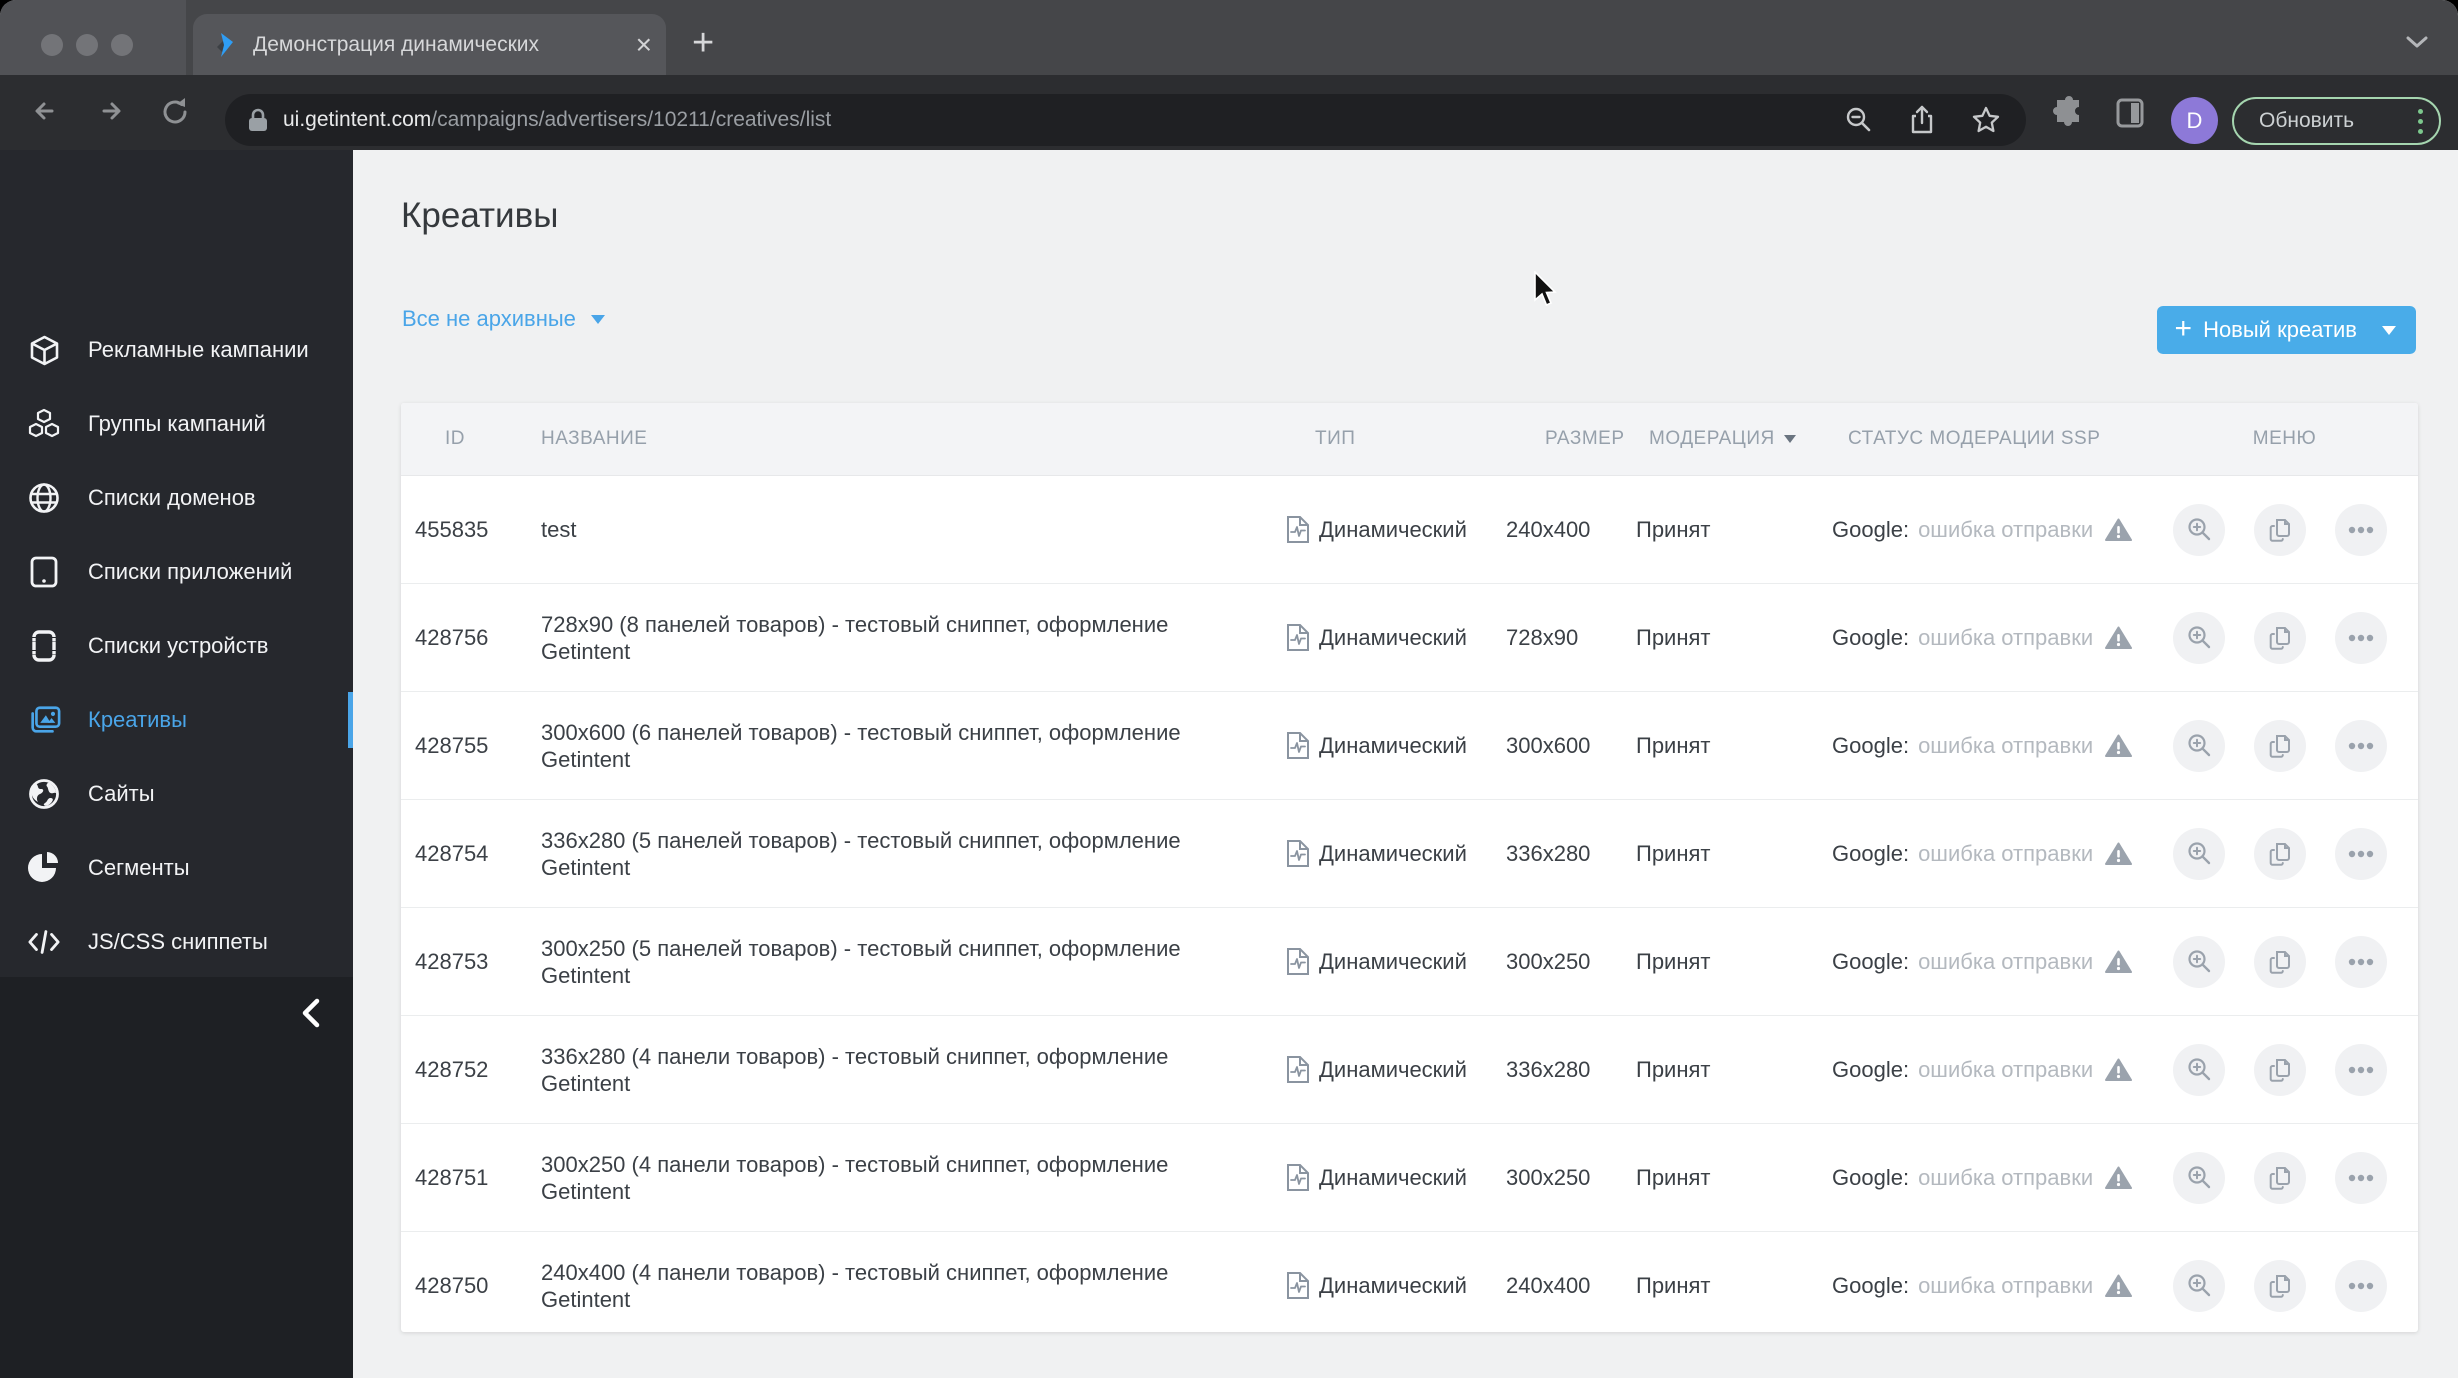  I want to click on archive-filter-dropdown: Все не архивные, so click(503, 319).